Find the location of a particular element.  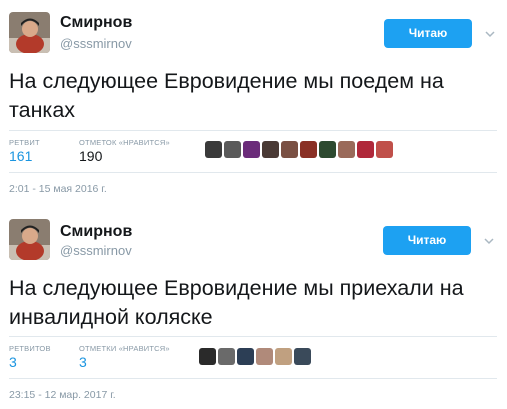

likes-count: 190 is located at coordinates (90, 156).